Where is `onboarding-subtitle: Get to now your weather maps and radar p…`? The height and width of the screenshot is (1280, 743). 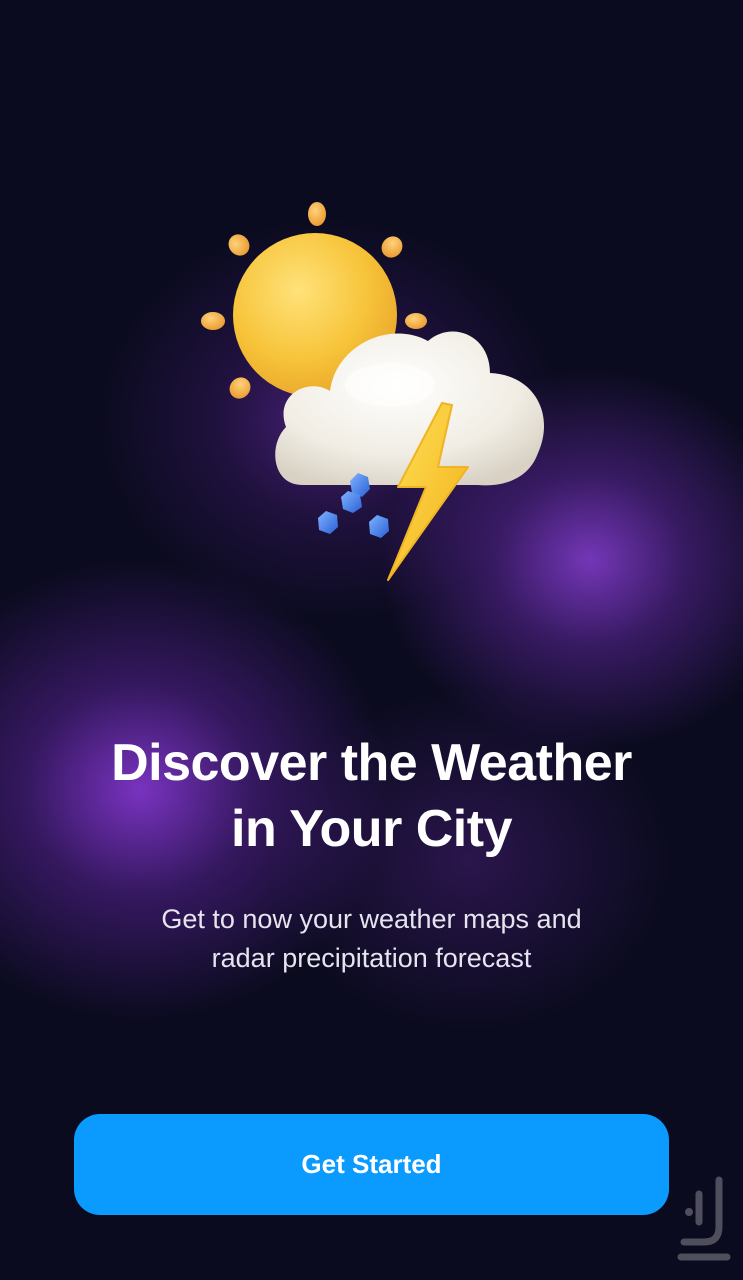 onboarding-subtitle: Get to now your weather maps and radar p… is located at coordinates (371, 939).